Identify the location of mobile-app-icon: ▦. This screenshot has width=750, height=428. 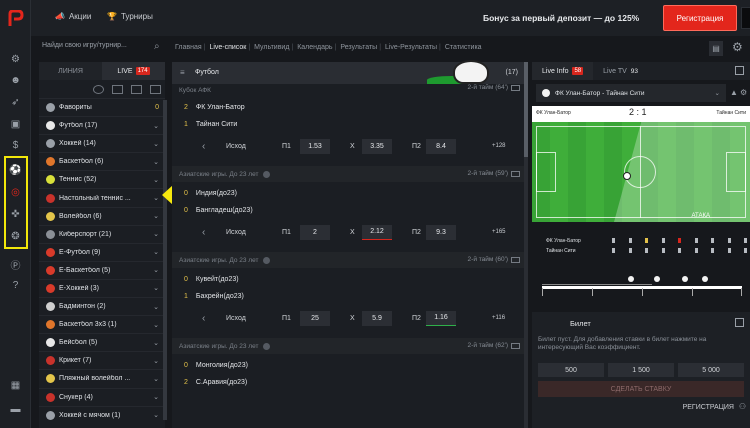
(15, 385).